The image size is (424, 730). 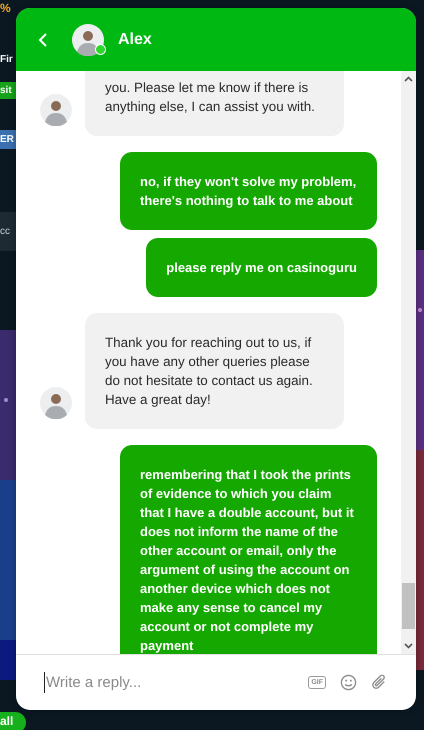 I want to click on contact-name: Alex, so click(x=135, y=39).